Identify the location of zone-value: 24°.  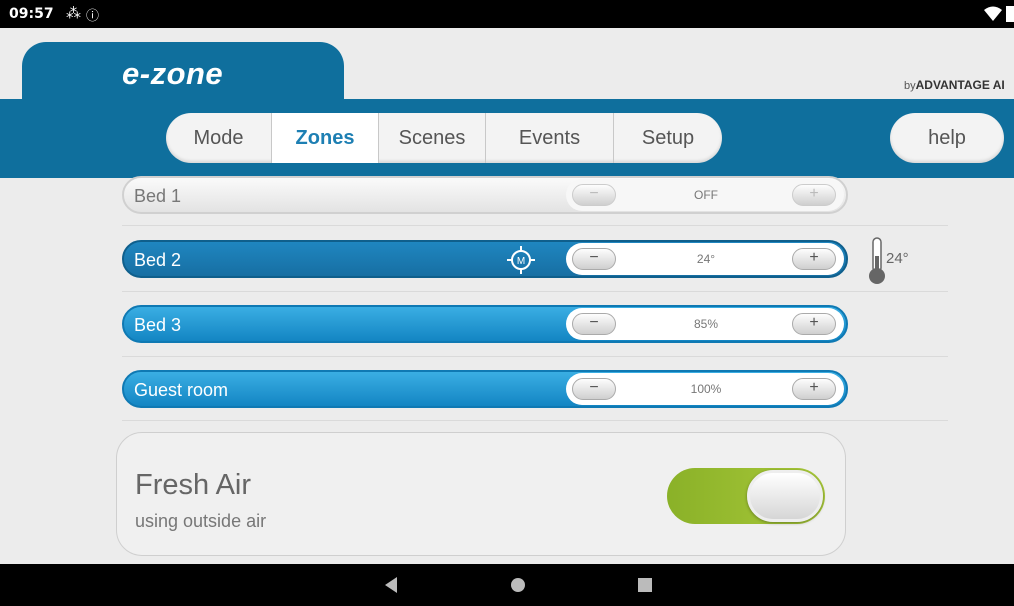
(706, 259).